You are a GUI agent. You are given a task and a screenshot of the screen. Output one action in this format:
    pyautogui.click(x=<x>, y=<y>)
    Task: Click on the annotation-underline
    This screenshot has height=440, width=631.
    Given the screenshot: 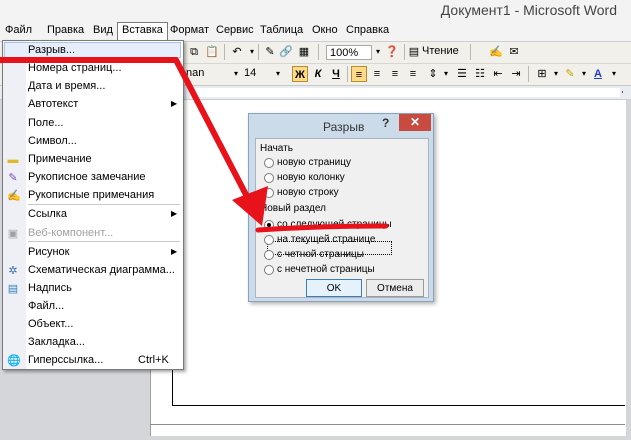 What is the action you would take?
    pyautogui.click(x=322, y=228)
    